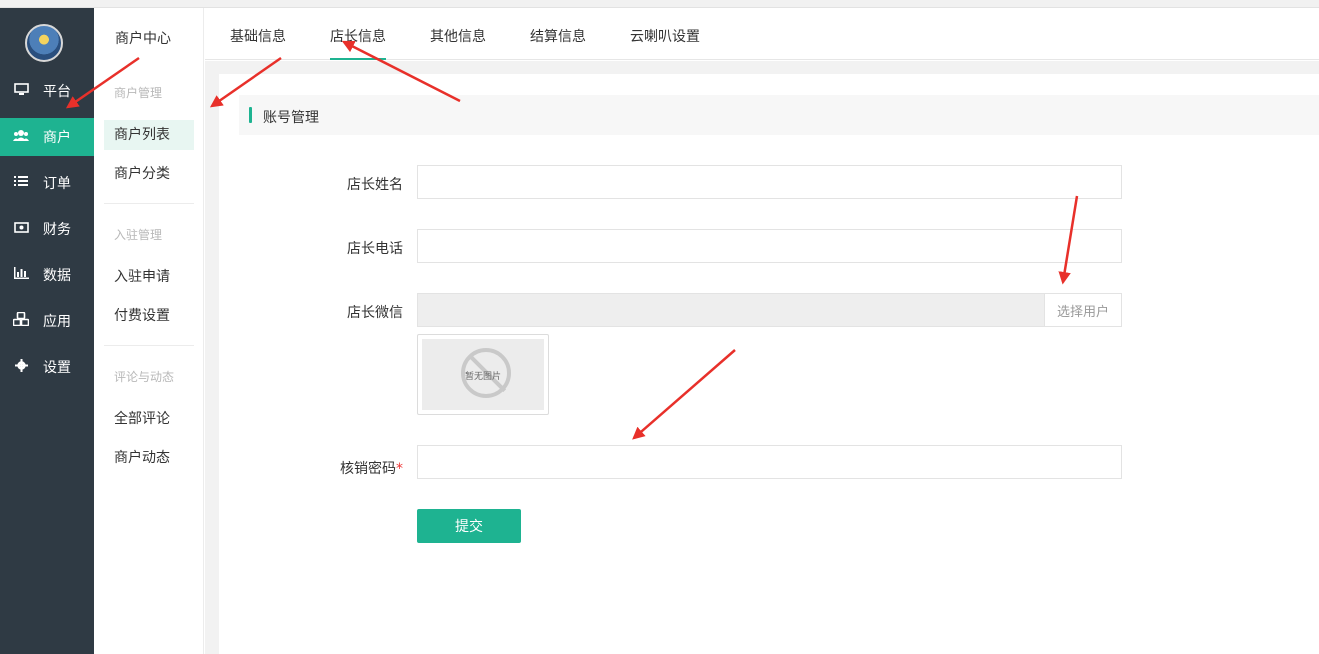 Image resolution: width=1319 pixels, height=654 pixels. Describe the element at coordinates (375, 185) in the screenshot. I see `manager-name-label: 店长姓名` at that location.